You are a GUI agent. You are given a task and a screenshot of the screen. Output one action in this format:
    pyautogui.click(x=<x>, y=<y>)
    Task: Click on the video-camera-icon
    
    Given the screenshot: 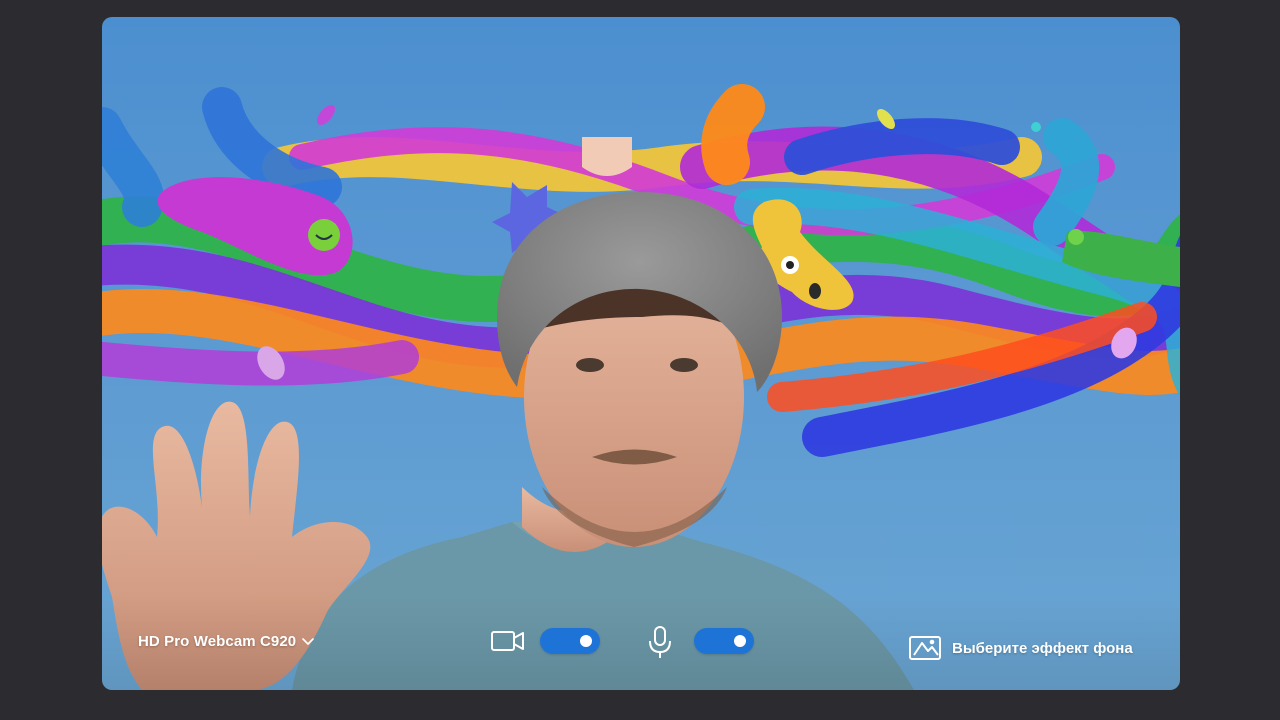 What is the action you would take?
    pyautogui.click(x=508, y=641)
    